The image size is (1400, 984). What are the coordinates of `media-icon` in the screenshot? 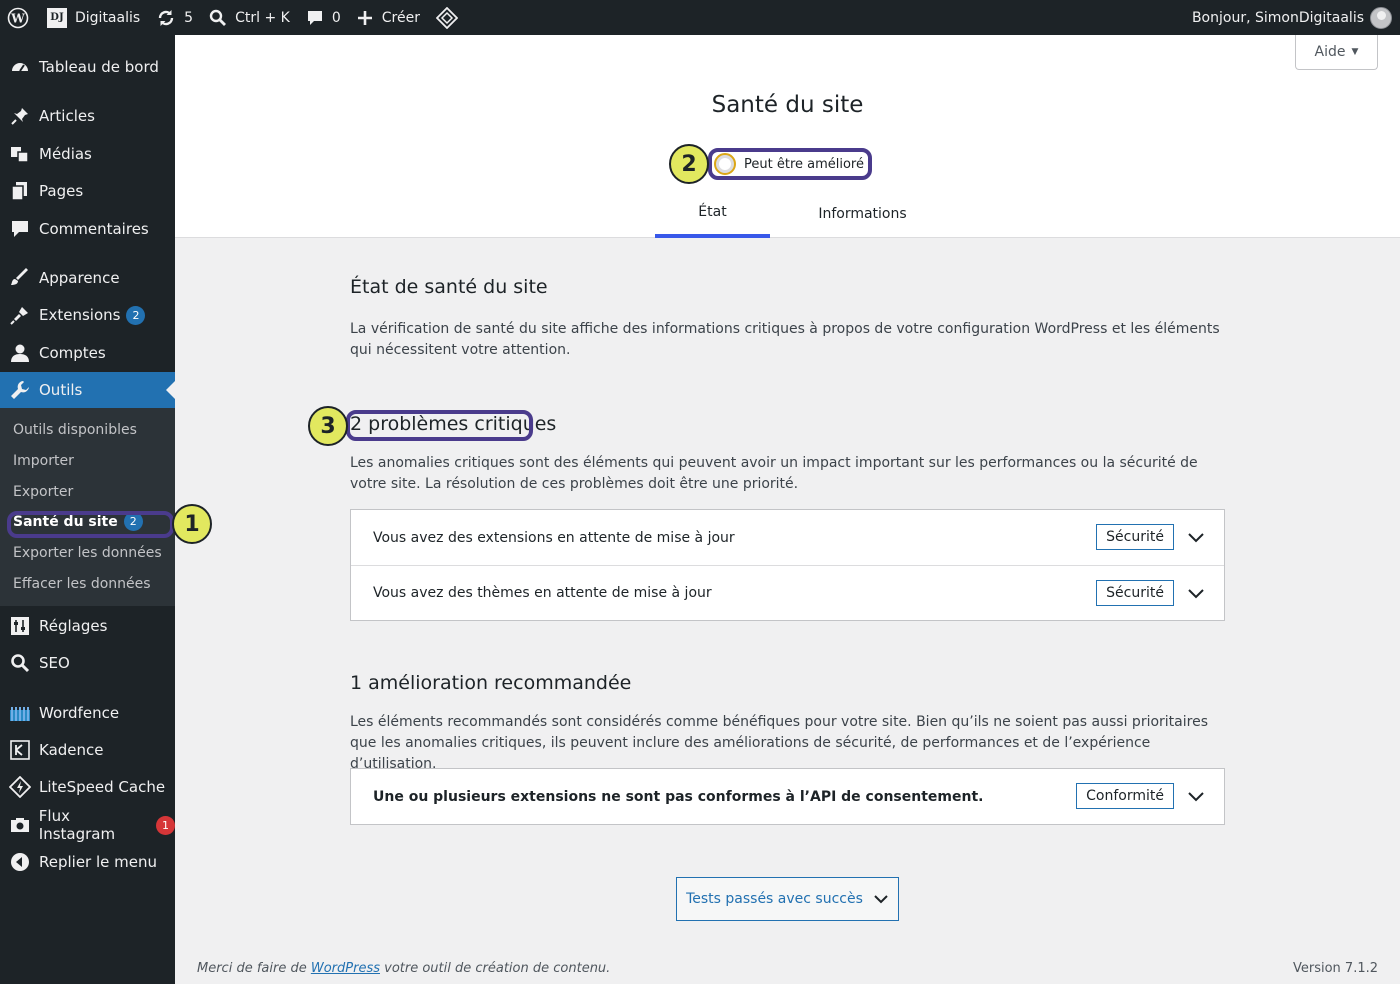 It's located at (20, 154).